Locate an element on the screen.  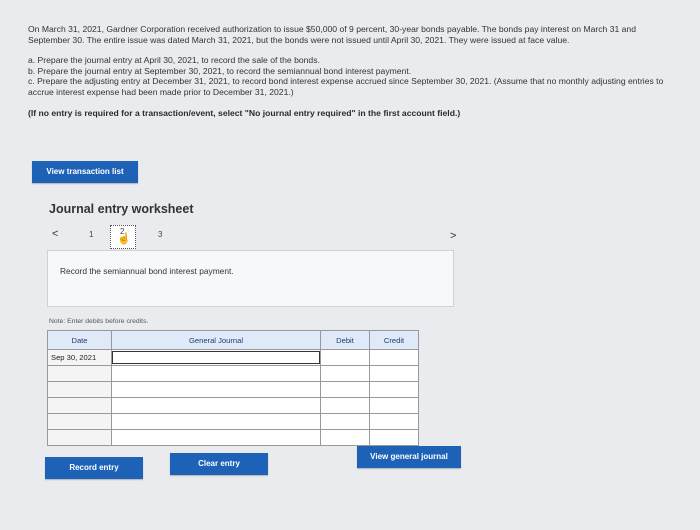
credit-header: Credit is located at coordinates (394, 340).